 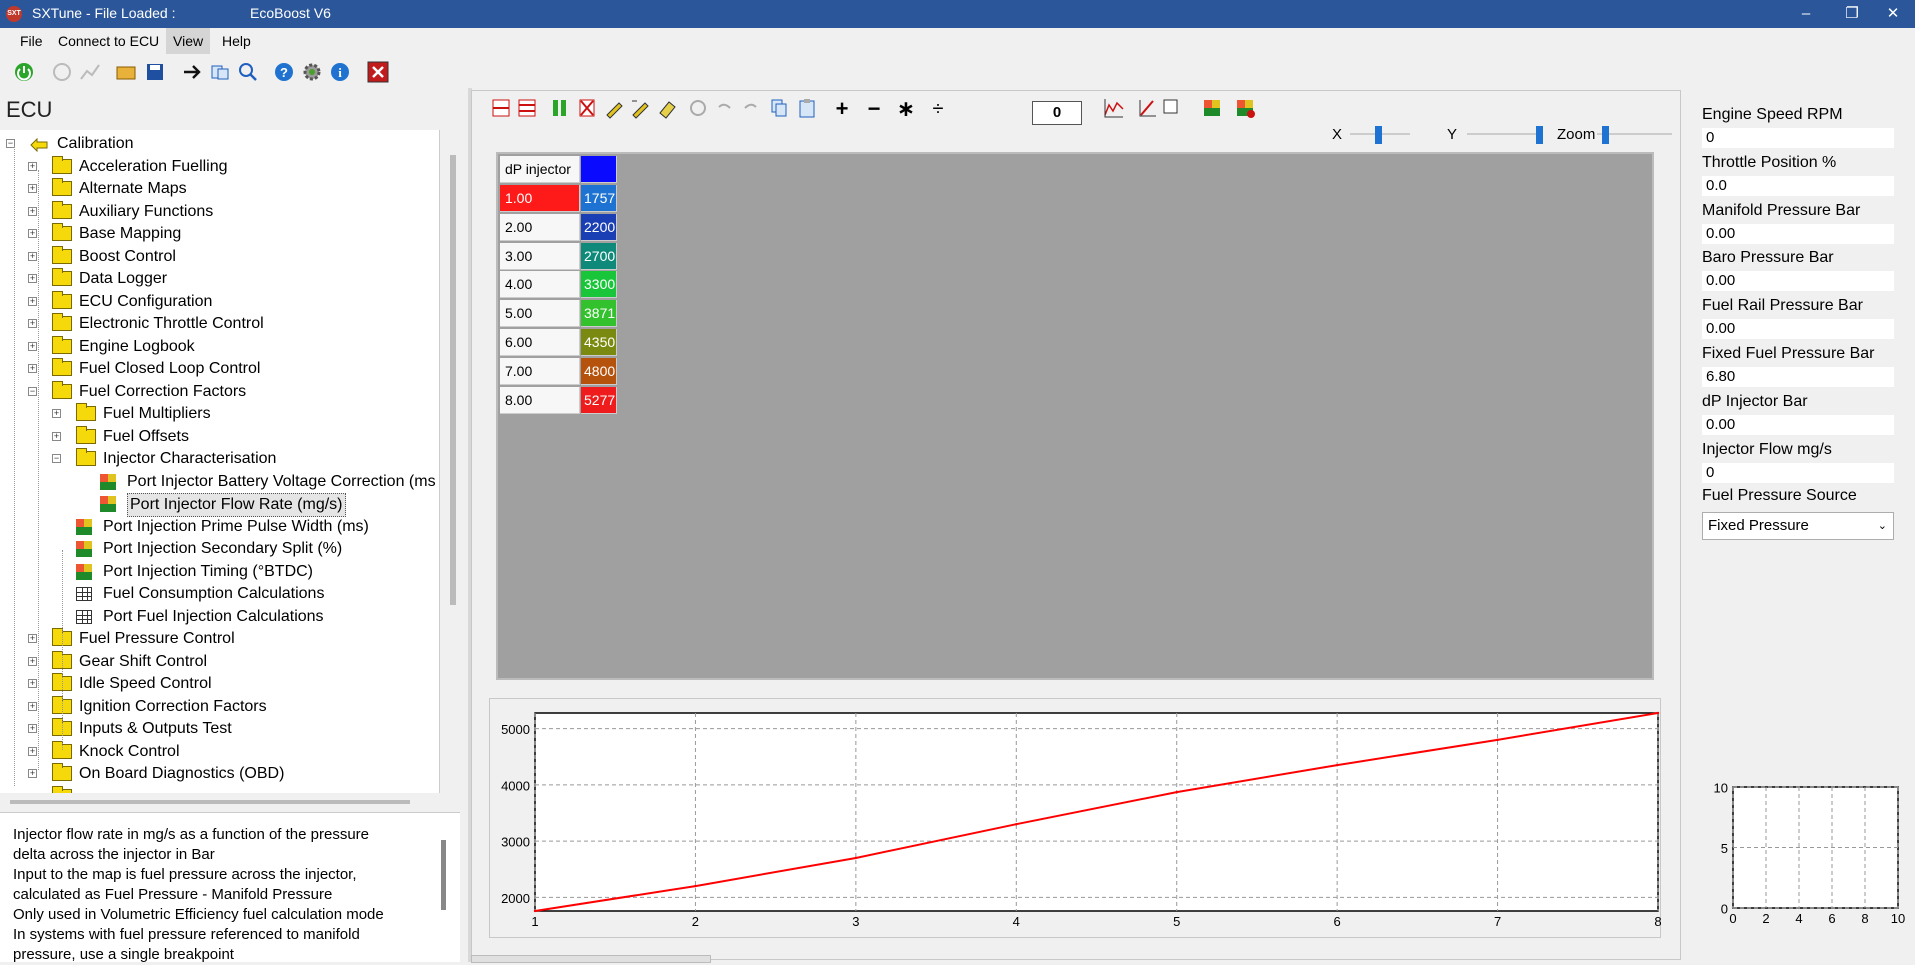 I want to click on multiply-op-button: ∗, so click(x=906, y=109).